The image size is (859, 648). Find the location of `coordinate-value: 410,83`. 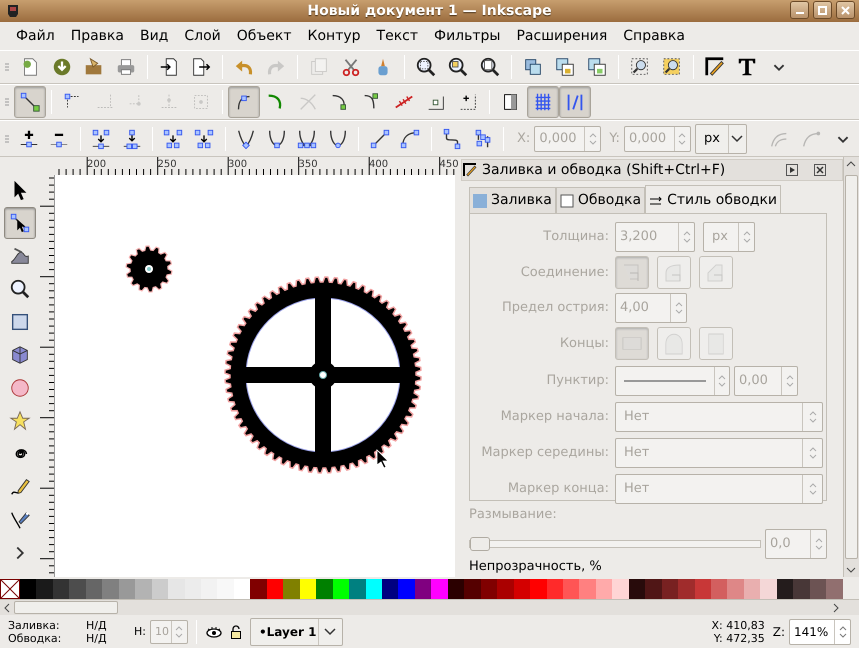

coordinate-value: 410,83 is located at coordinates (745, 625).